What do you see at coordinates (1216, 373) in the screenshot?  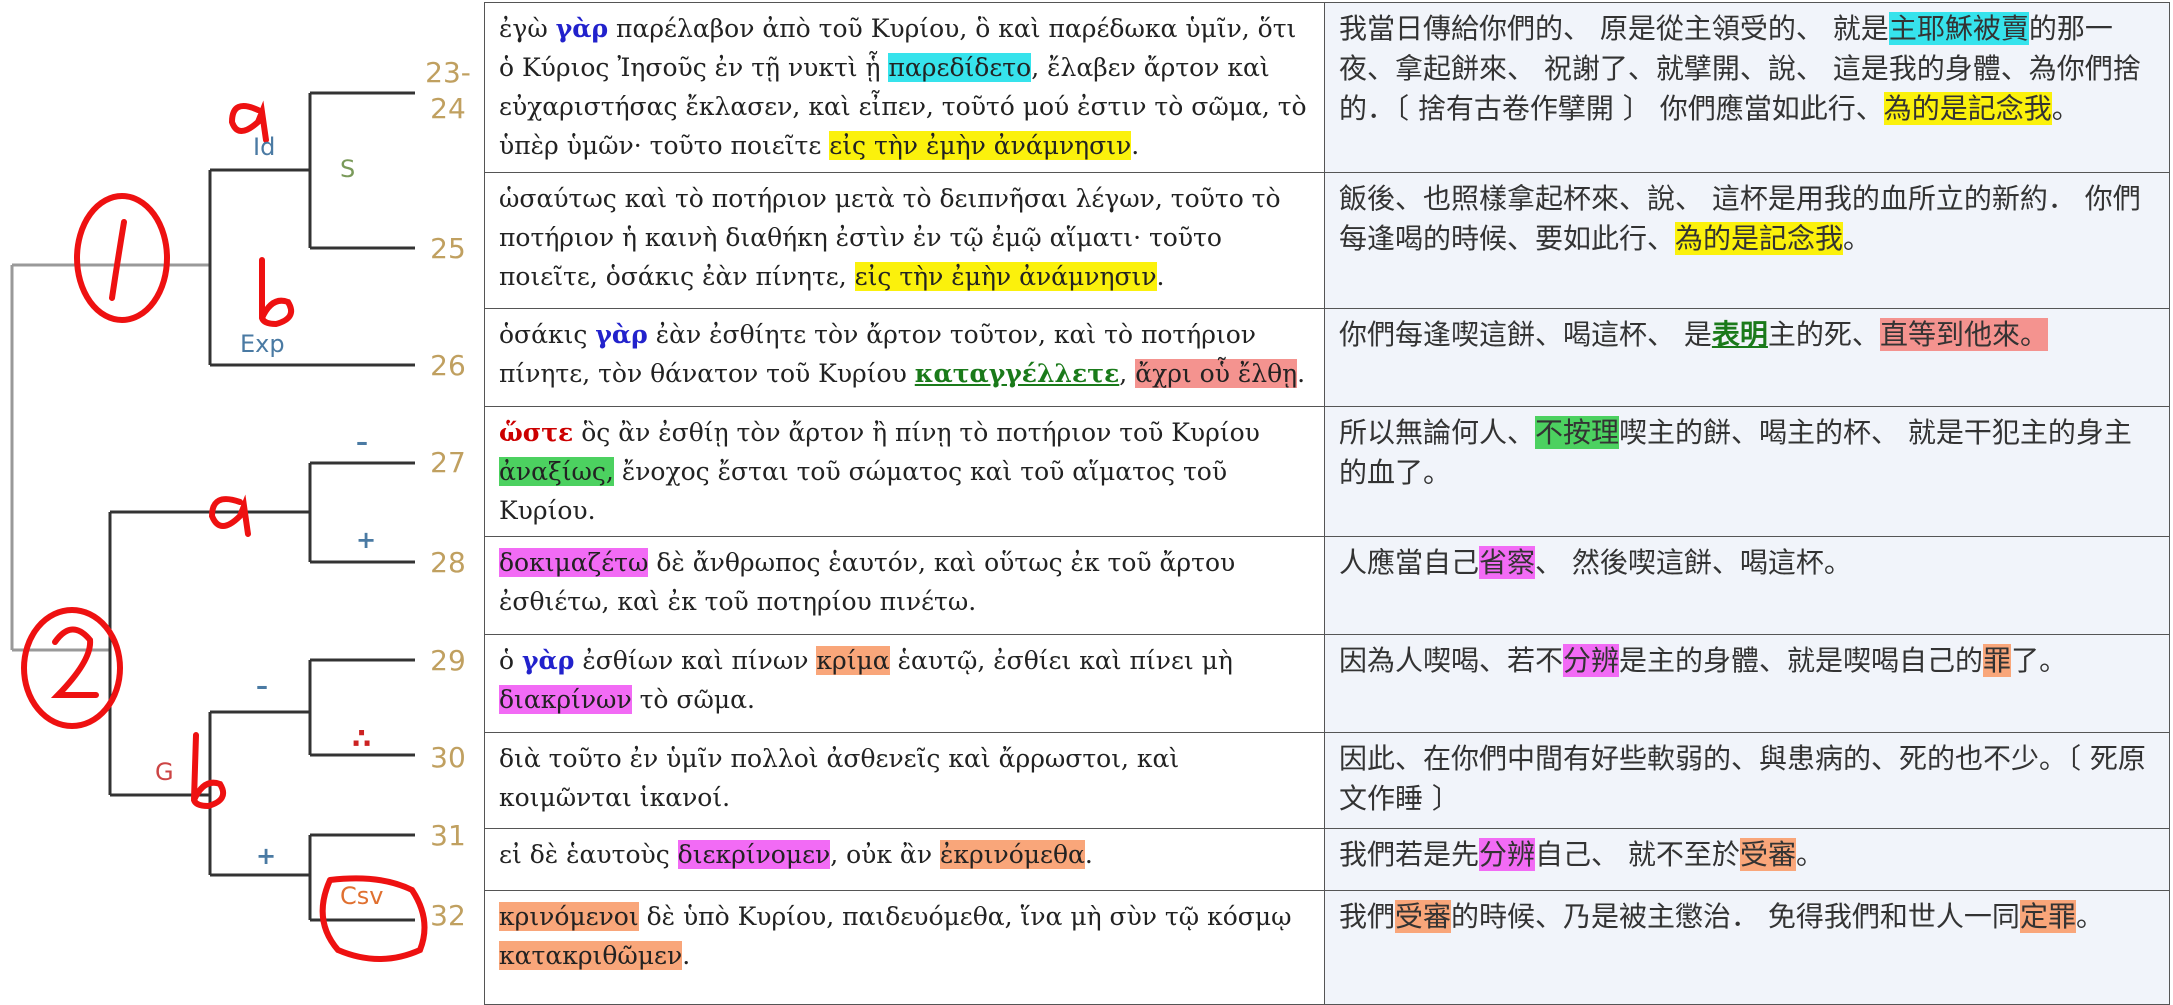 I see `highlight-red: ἄχρι οὗ ἔλθῃ` at bounding box center [1216, 373].